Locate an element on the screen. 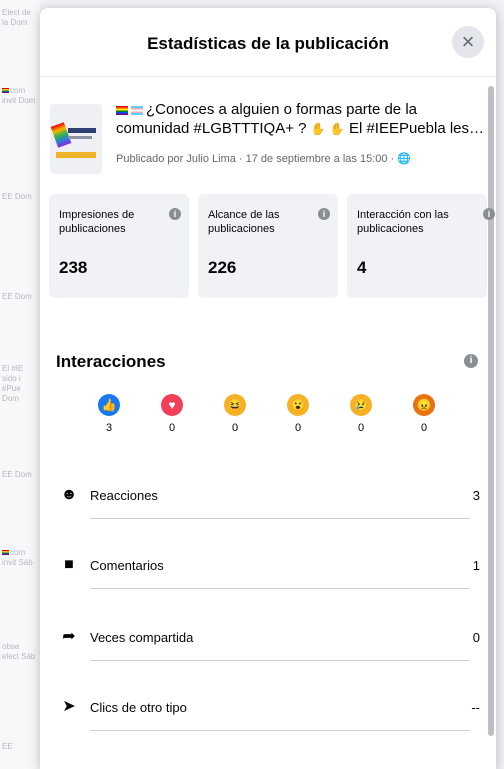  metric-value: 1 is located at coordinates (476, 565).